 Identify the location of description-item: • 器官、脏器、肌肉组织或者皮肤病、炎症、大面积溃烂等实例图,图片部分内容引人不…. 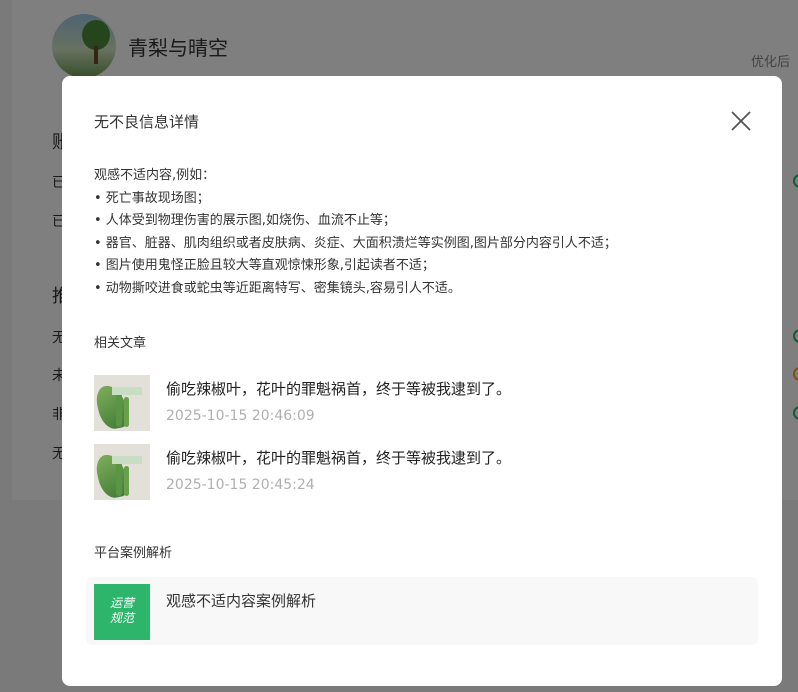
(355, 243).